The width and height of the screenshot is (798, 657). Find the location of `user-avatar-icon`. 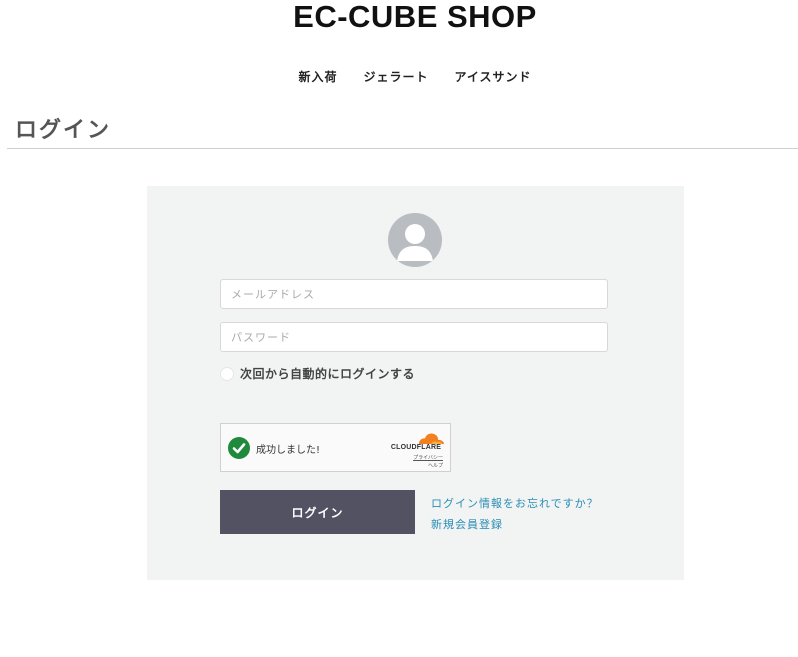

user-avatar-icon is located at coordinates (415, 240).